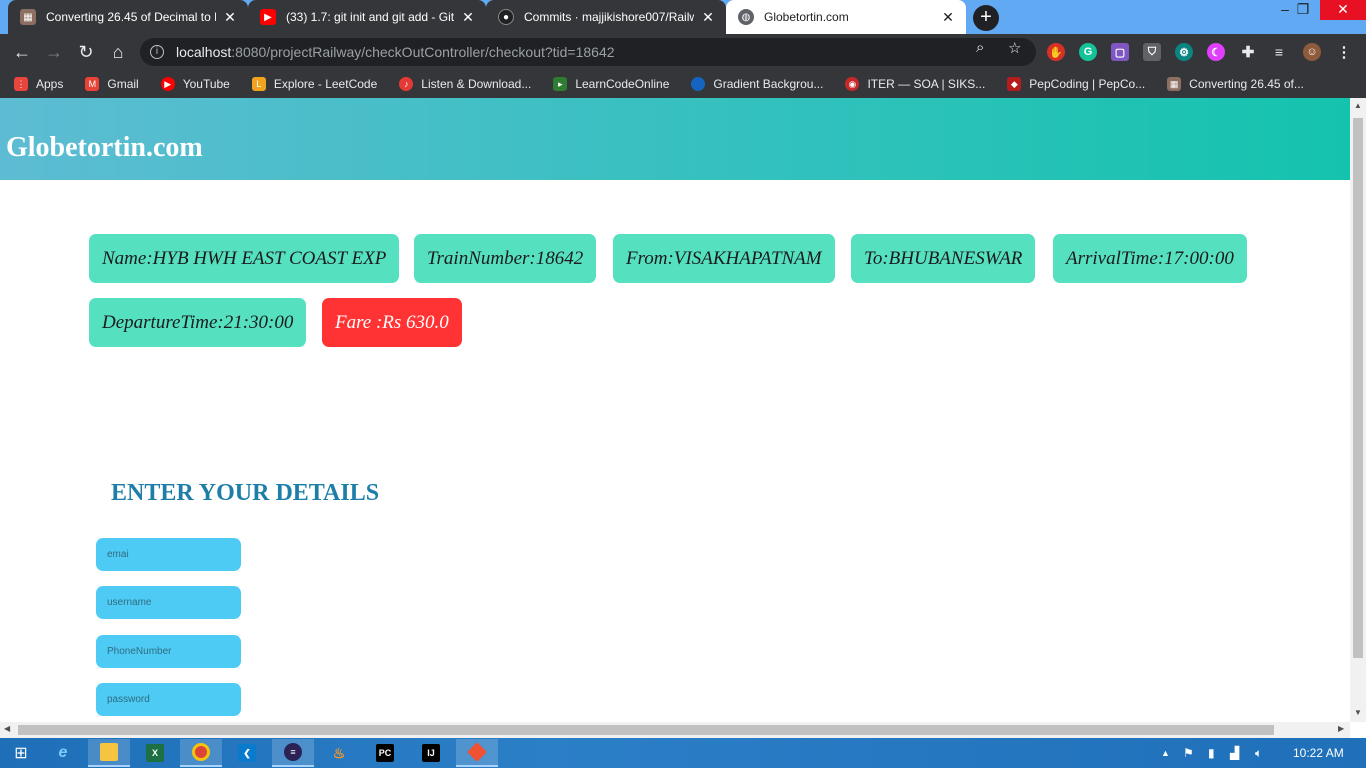  I want to click on arrival-time-box: ArrivalTime:17:00:00, so click(1150, 258).